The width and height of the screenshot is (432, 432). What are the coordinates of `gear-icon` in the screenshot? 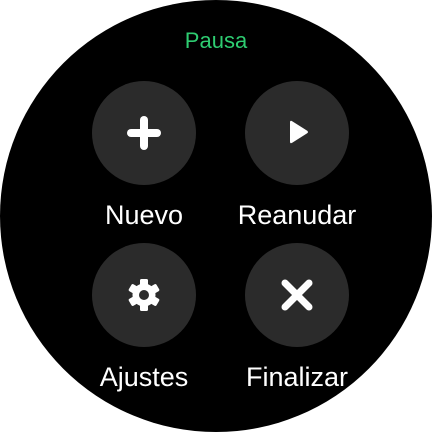 It's located at (144, 295).